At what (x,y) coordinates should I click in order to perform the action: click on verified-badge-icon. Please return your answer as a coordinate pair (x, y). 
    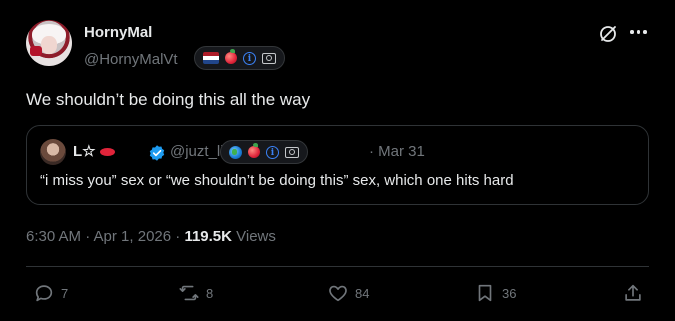
    Looking at the image, I should click on (157, 153).